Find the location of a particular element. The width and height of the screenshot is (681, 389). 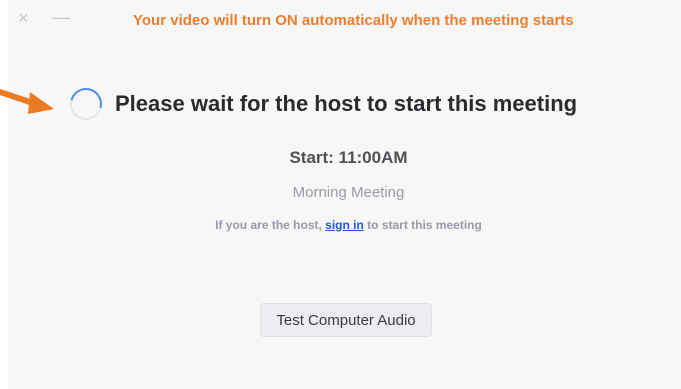

meeting-name: Morning Meeting is located at coordinates (348, 192).